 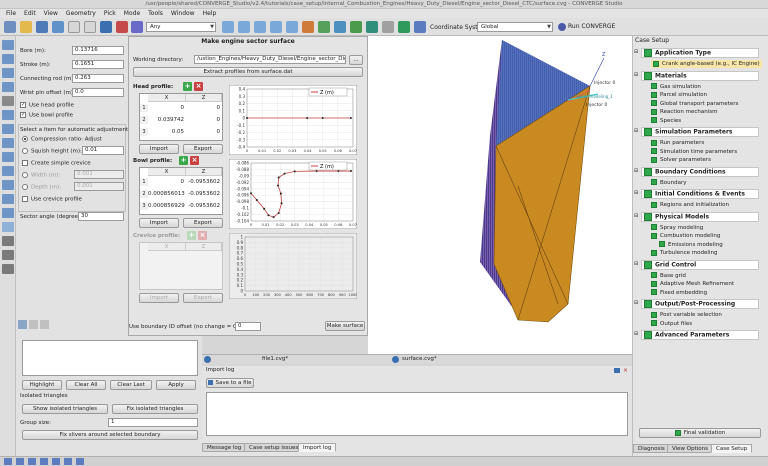 What do you see at coordinates (691, 245) in the screenshot?
I see `tree-item-emissions-modeling: Emissions modeling` at bounding box center [691, 245].